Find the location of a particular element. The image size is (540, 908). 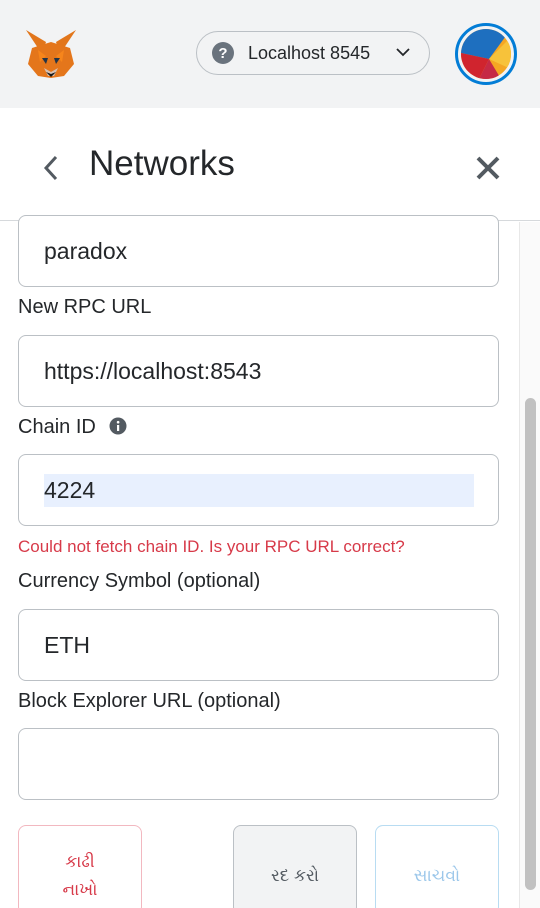

currency-symbol-input: ETH is located at coordinates (258, 645).